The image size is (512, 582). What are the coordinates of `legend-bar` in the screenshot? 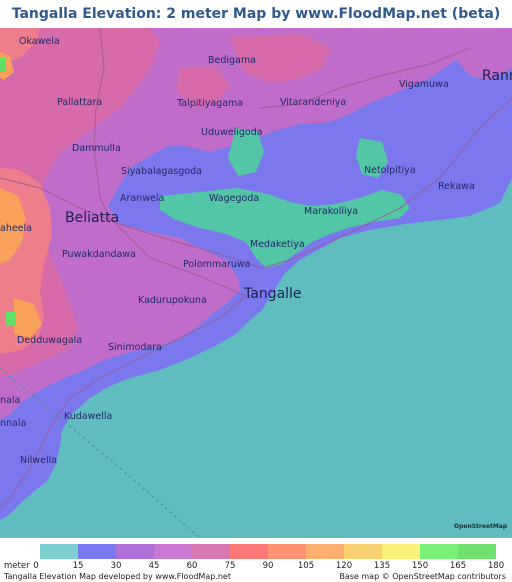 It's located at (268, 551).